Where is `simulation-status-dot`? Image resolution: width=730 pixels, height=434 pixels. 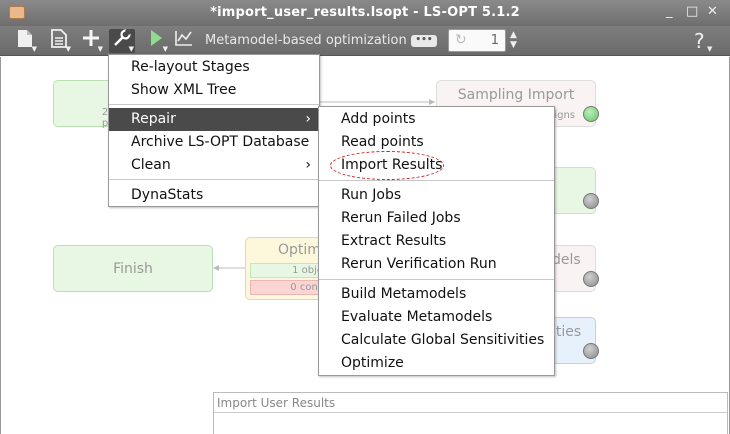
simulation-status-dot is located at coordinates (591, 201).